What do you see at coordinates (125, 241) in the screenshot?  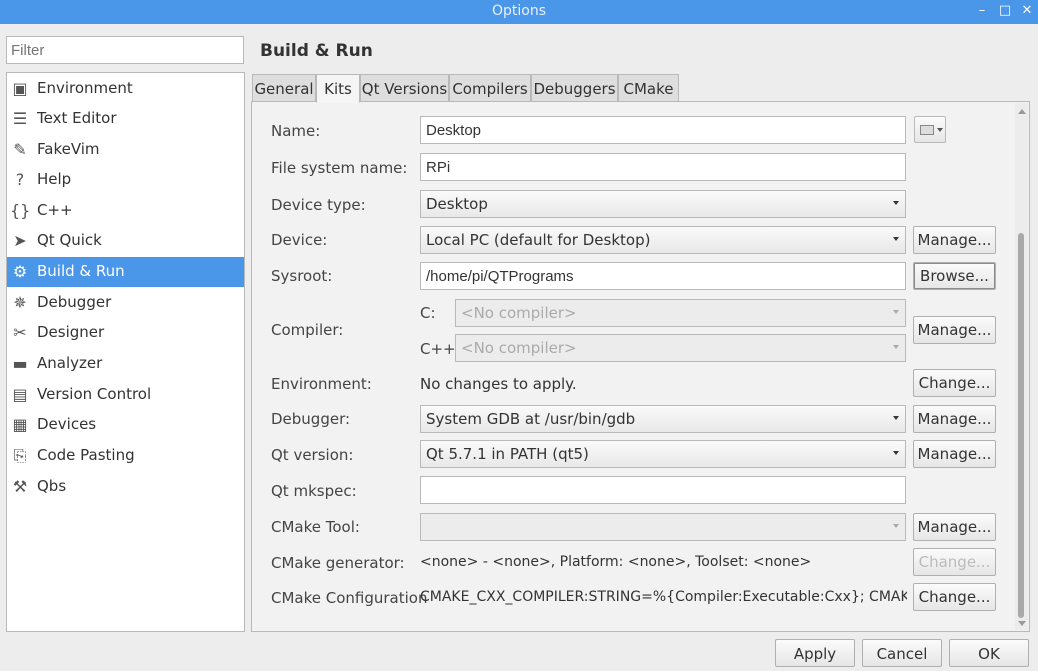 I see `category-qt-quick: ➤ Qt Quick` at bounding box center [125, 241].